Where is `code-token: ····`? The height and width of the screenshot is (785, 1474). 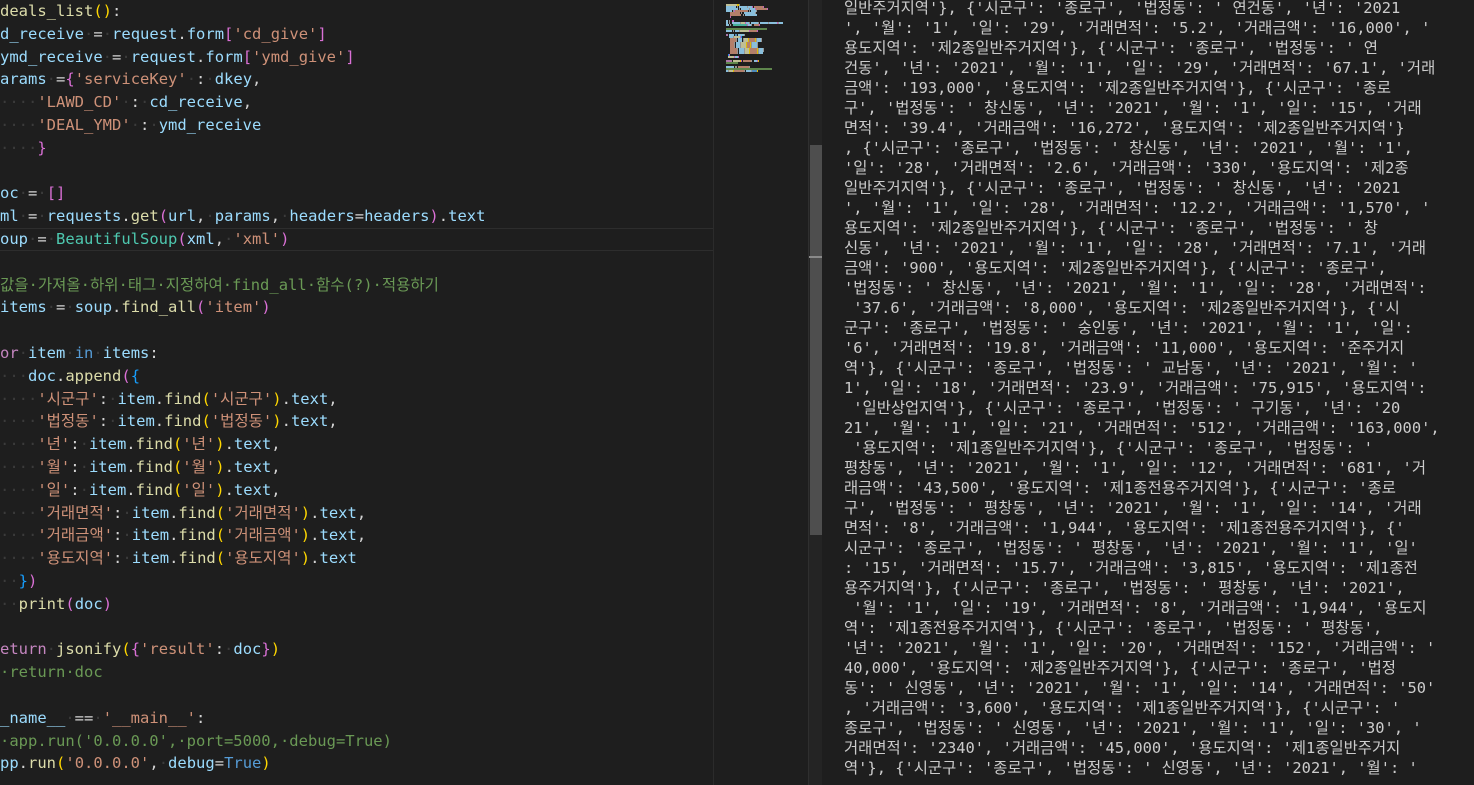
code-token: ···· is located at coordinates (19, 147).